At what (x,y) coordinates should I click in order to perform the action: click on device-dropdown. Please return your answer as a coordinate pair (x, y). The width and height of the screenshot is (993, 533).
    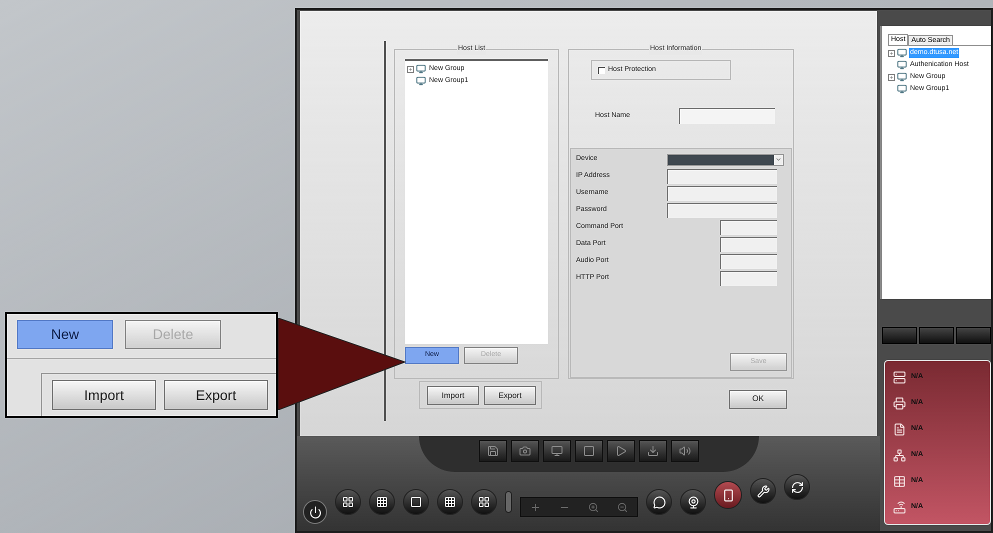
    Looking at the image, I should click on (725, 160).